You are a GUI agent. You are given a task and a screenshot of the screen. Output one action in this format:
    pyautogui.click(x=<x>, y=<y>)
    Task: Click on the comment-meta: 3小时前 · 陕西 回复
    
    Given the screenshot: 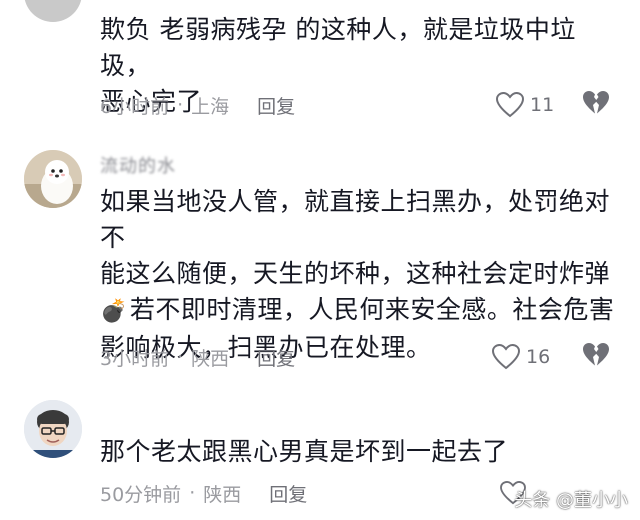 What is the action you would take?
    pyautogui.click(x=197, y=357)
    